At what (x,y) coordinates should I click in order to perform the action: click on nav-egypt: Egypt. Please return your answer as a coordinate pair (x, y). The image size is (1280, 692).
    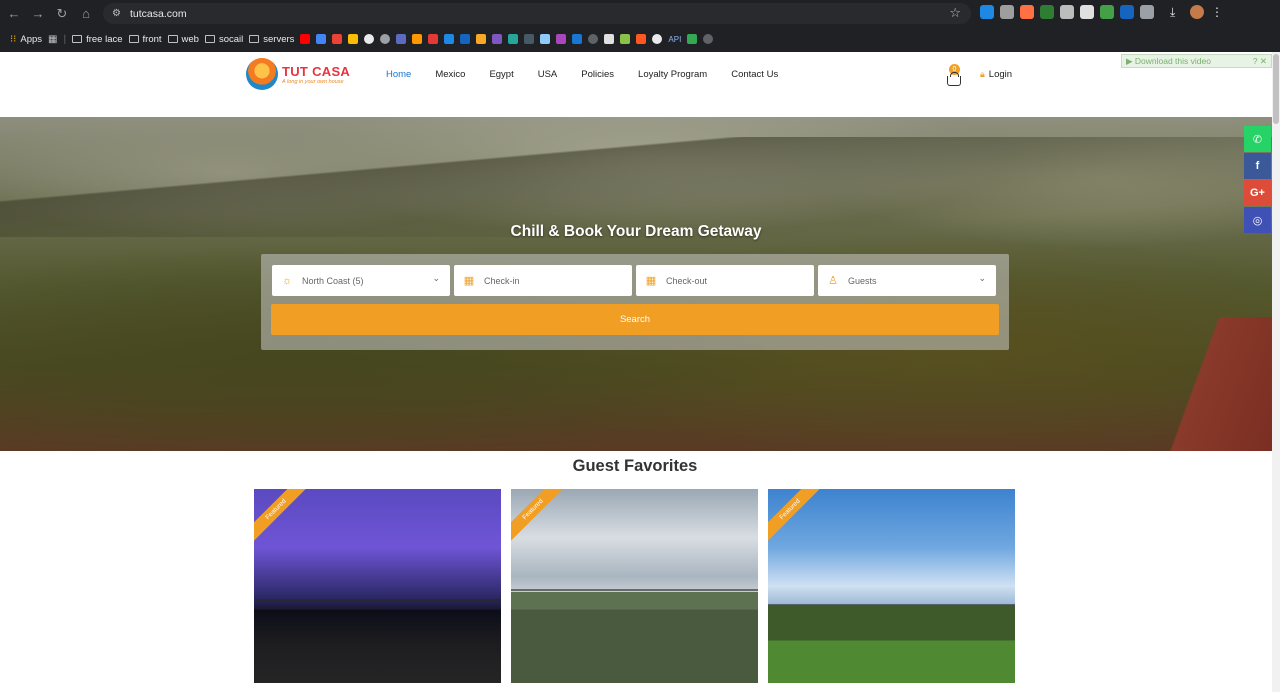
    Looking at the image, I should click on (501, 74).